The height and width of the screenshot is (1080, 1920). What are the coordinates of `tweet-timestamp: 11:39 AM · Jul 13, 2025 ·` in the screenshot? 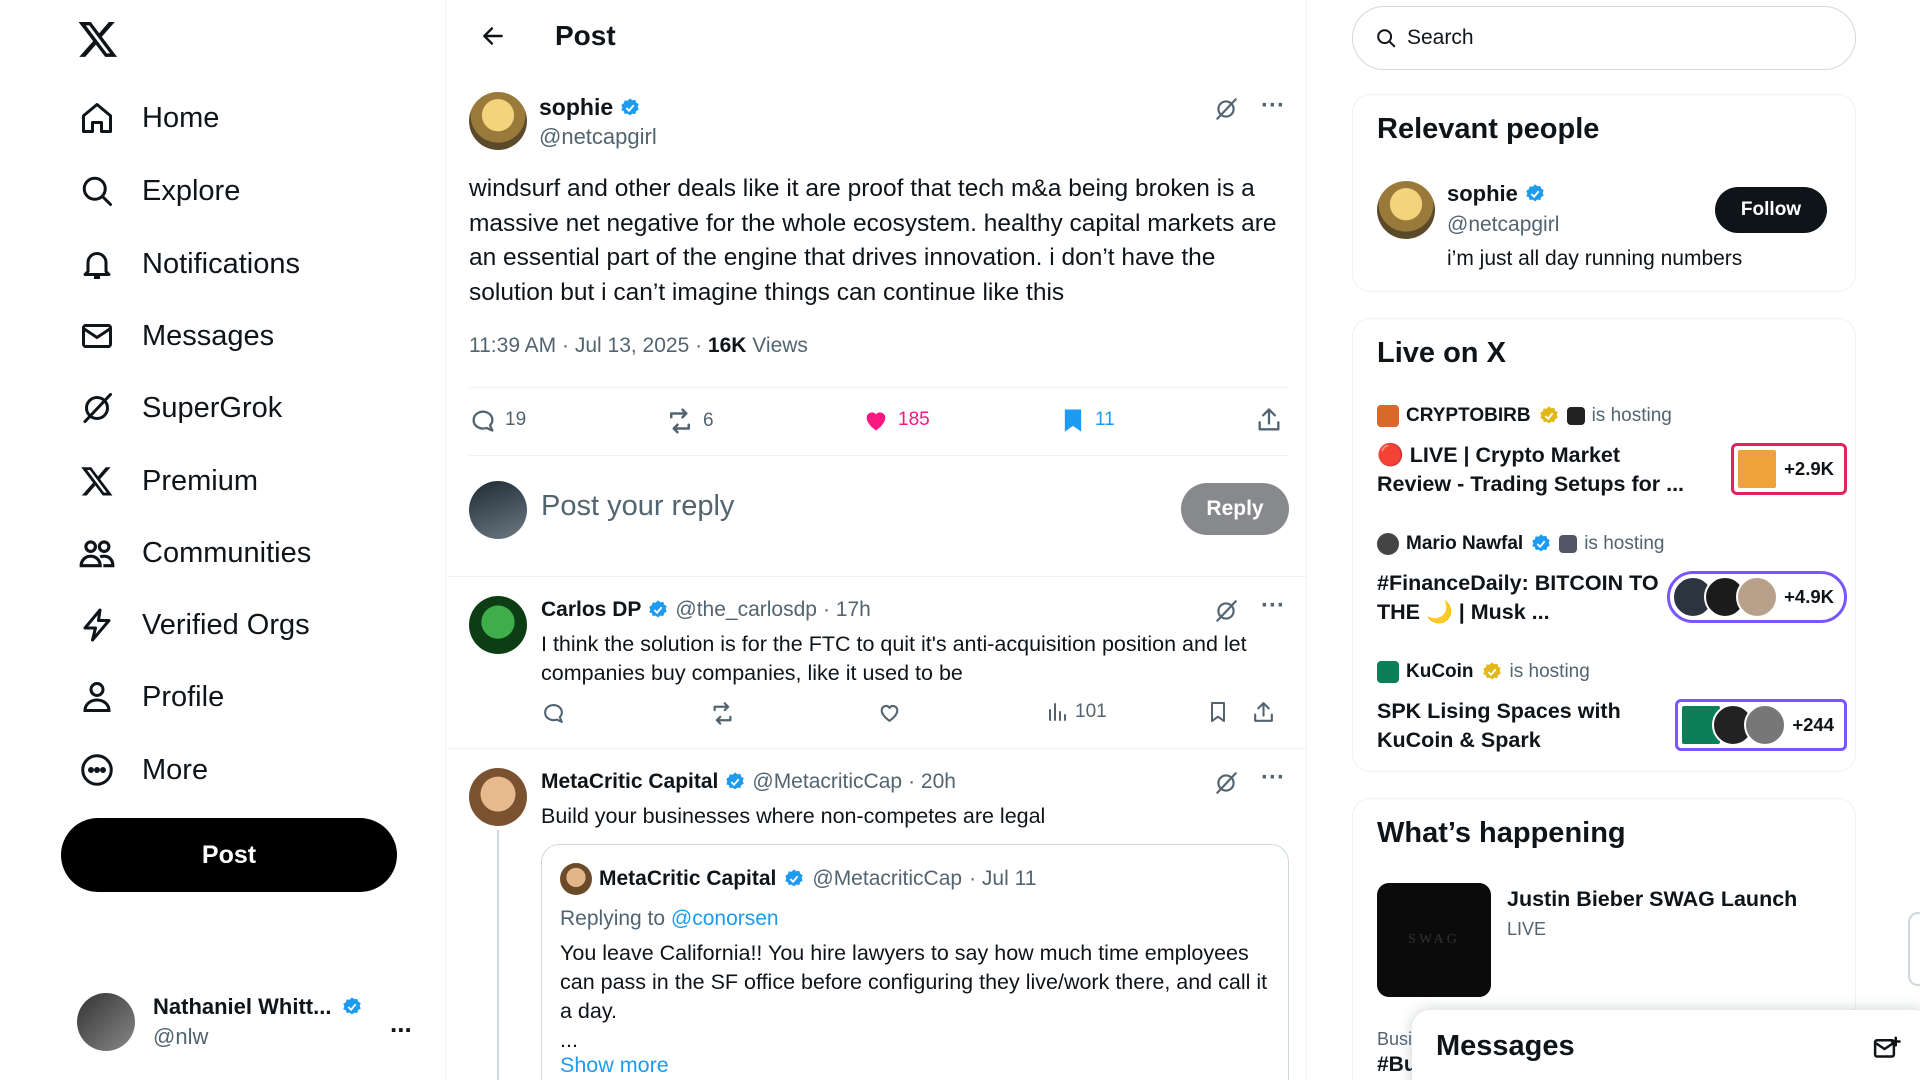 It's located at (588, 345).